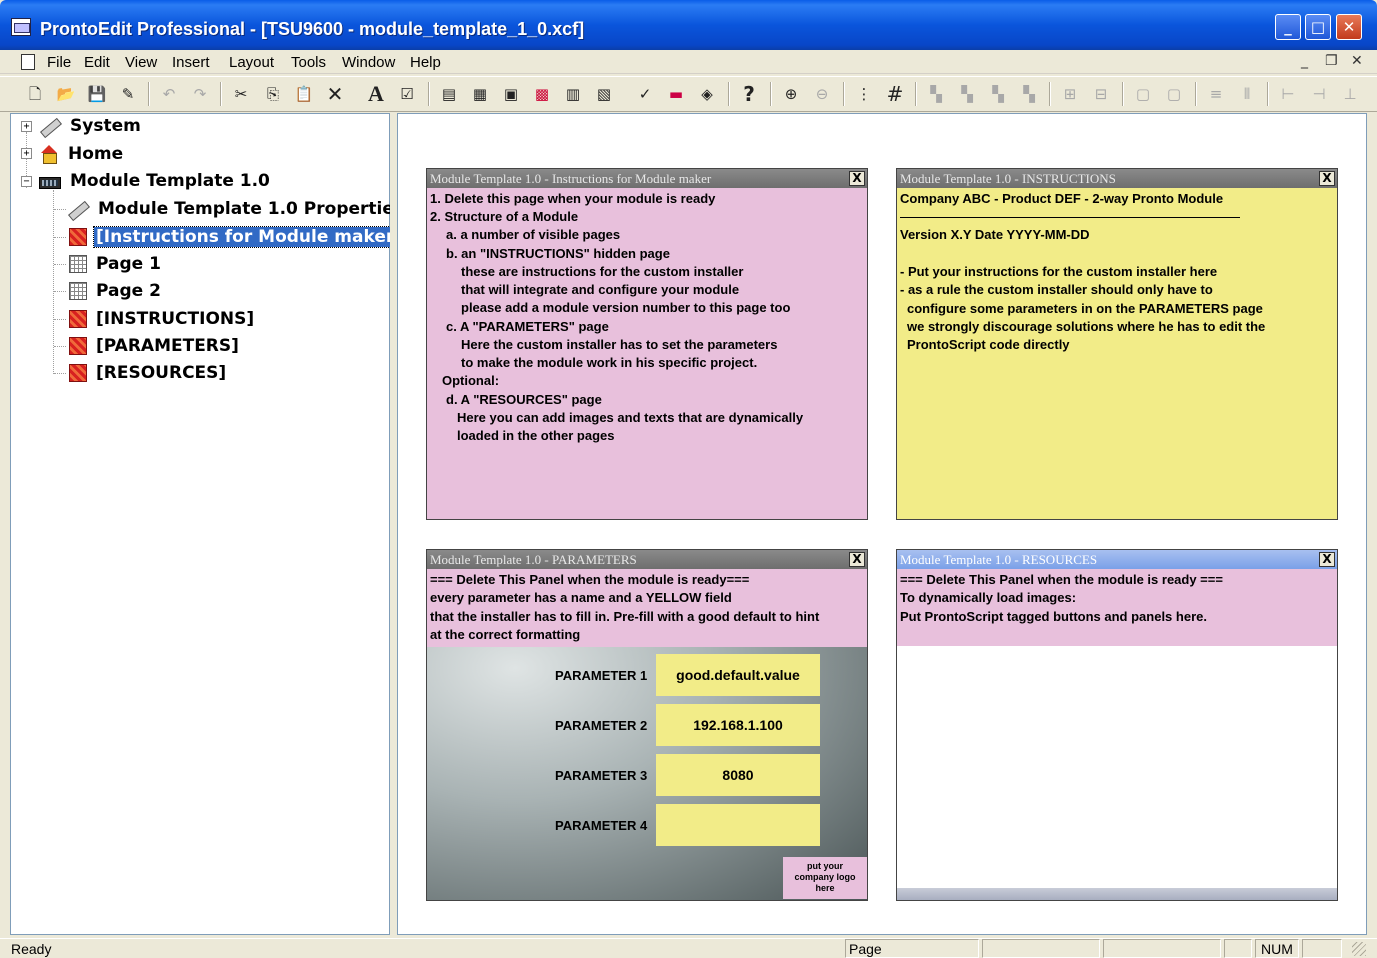 The width and height of the screenshot is (1377, 958). I want to click on dist-1-icon: ≡, so click(1216, 94).